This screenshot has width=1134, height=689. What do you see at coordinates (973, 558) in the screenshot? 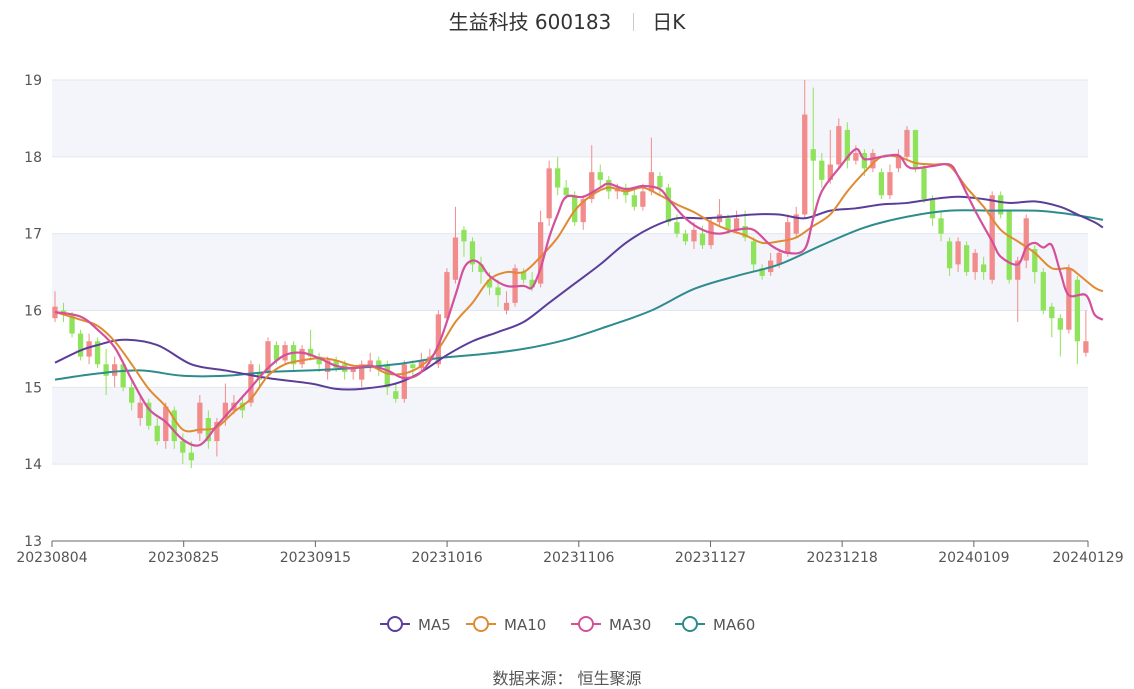
I see `x-tick-label: 20240109` at bounding box center [973, 558].